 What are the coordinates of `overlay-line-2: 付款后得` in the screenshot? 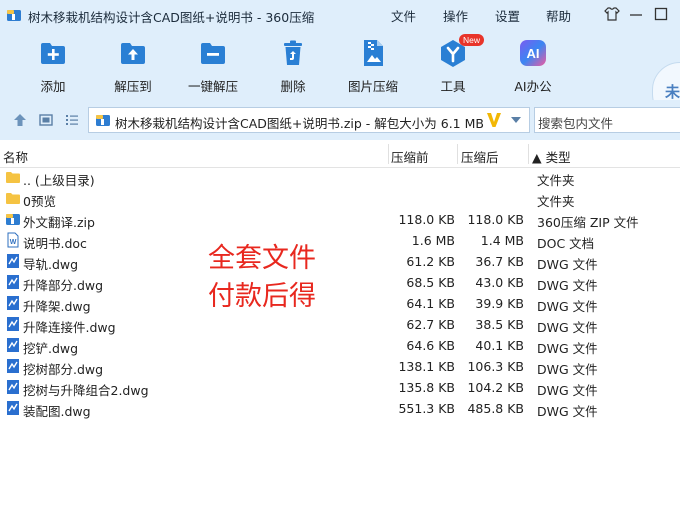 It's located at (262, 296).